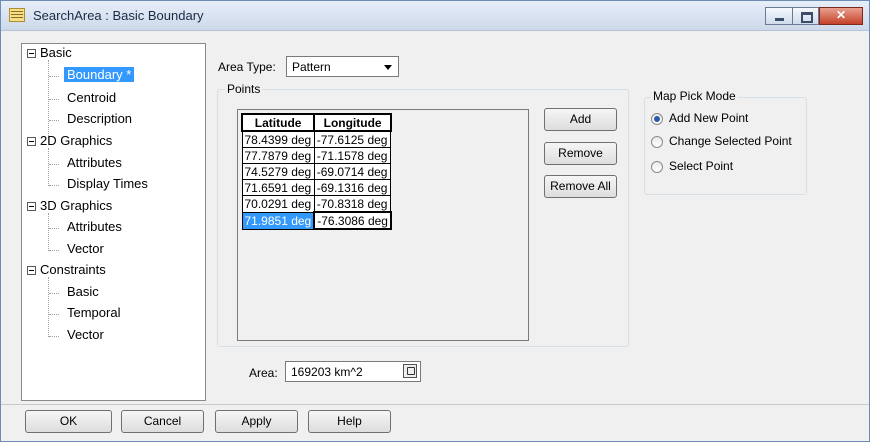 The height and width of the screenshot is (444, 872). What do you see at coordinates (410, 371) in the screenshot?
I see `units-picker-icon` at bounding box center [410, 371].